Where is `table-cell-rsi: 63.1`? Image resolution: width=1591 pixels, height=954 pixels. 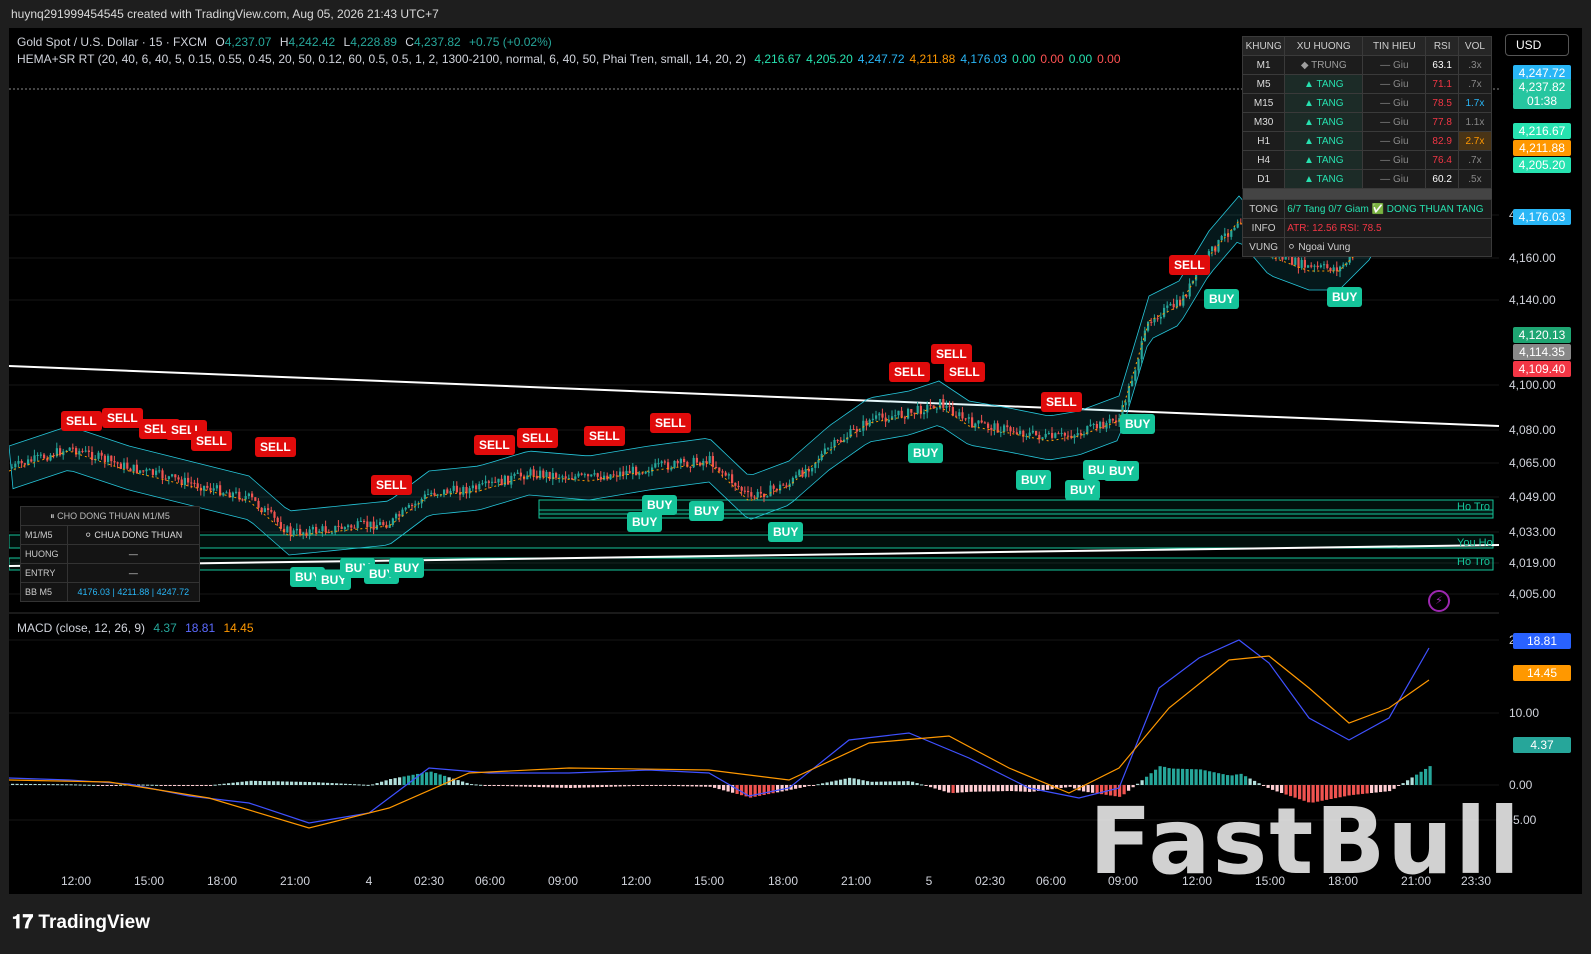 table-cell-rsi: 63.1 is located at coordinates (1442, 65).